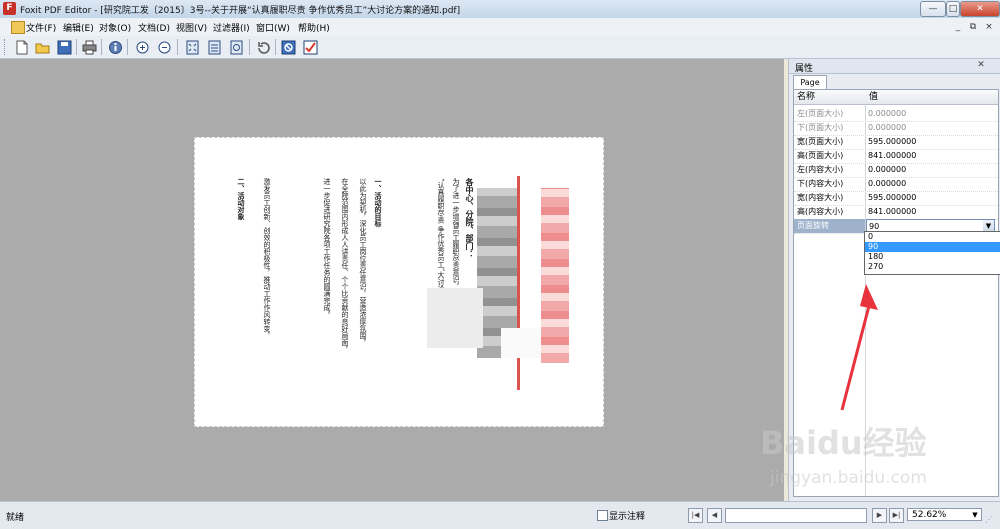 This screenshot has width=1000, height=529. Describe the element at coordinates (214, 47) in the screenshot. I see `fit-width-icon` at that location.